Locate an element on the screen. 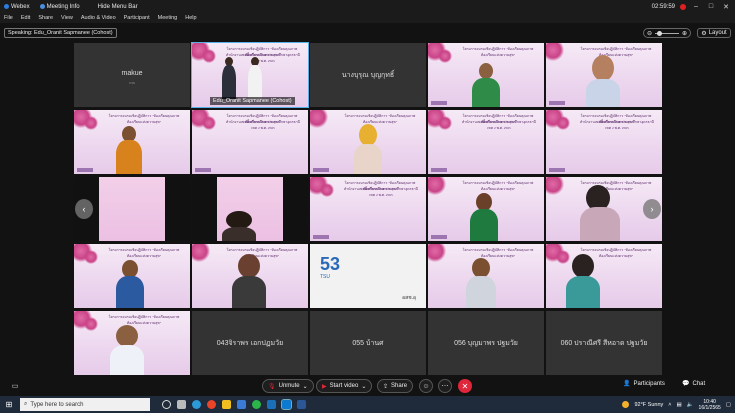  participant-name: 043จิราพร เอกปฏมวัย is located at coordinates (250, 343).